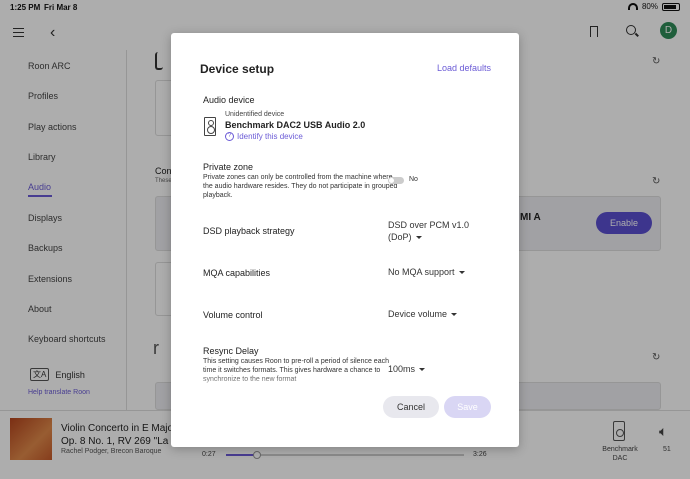 The width and height of the screenshot is (690, 479). Describe the element at coordinates (237, 69) in the screenshot. I see `dialog-title: Device setup` at that location.